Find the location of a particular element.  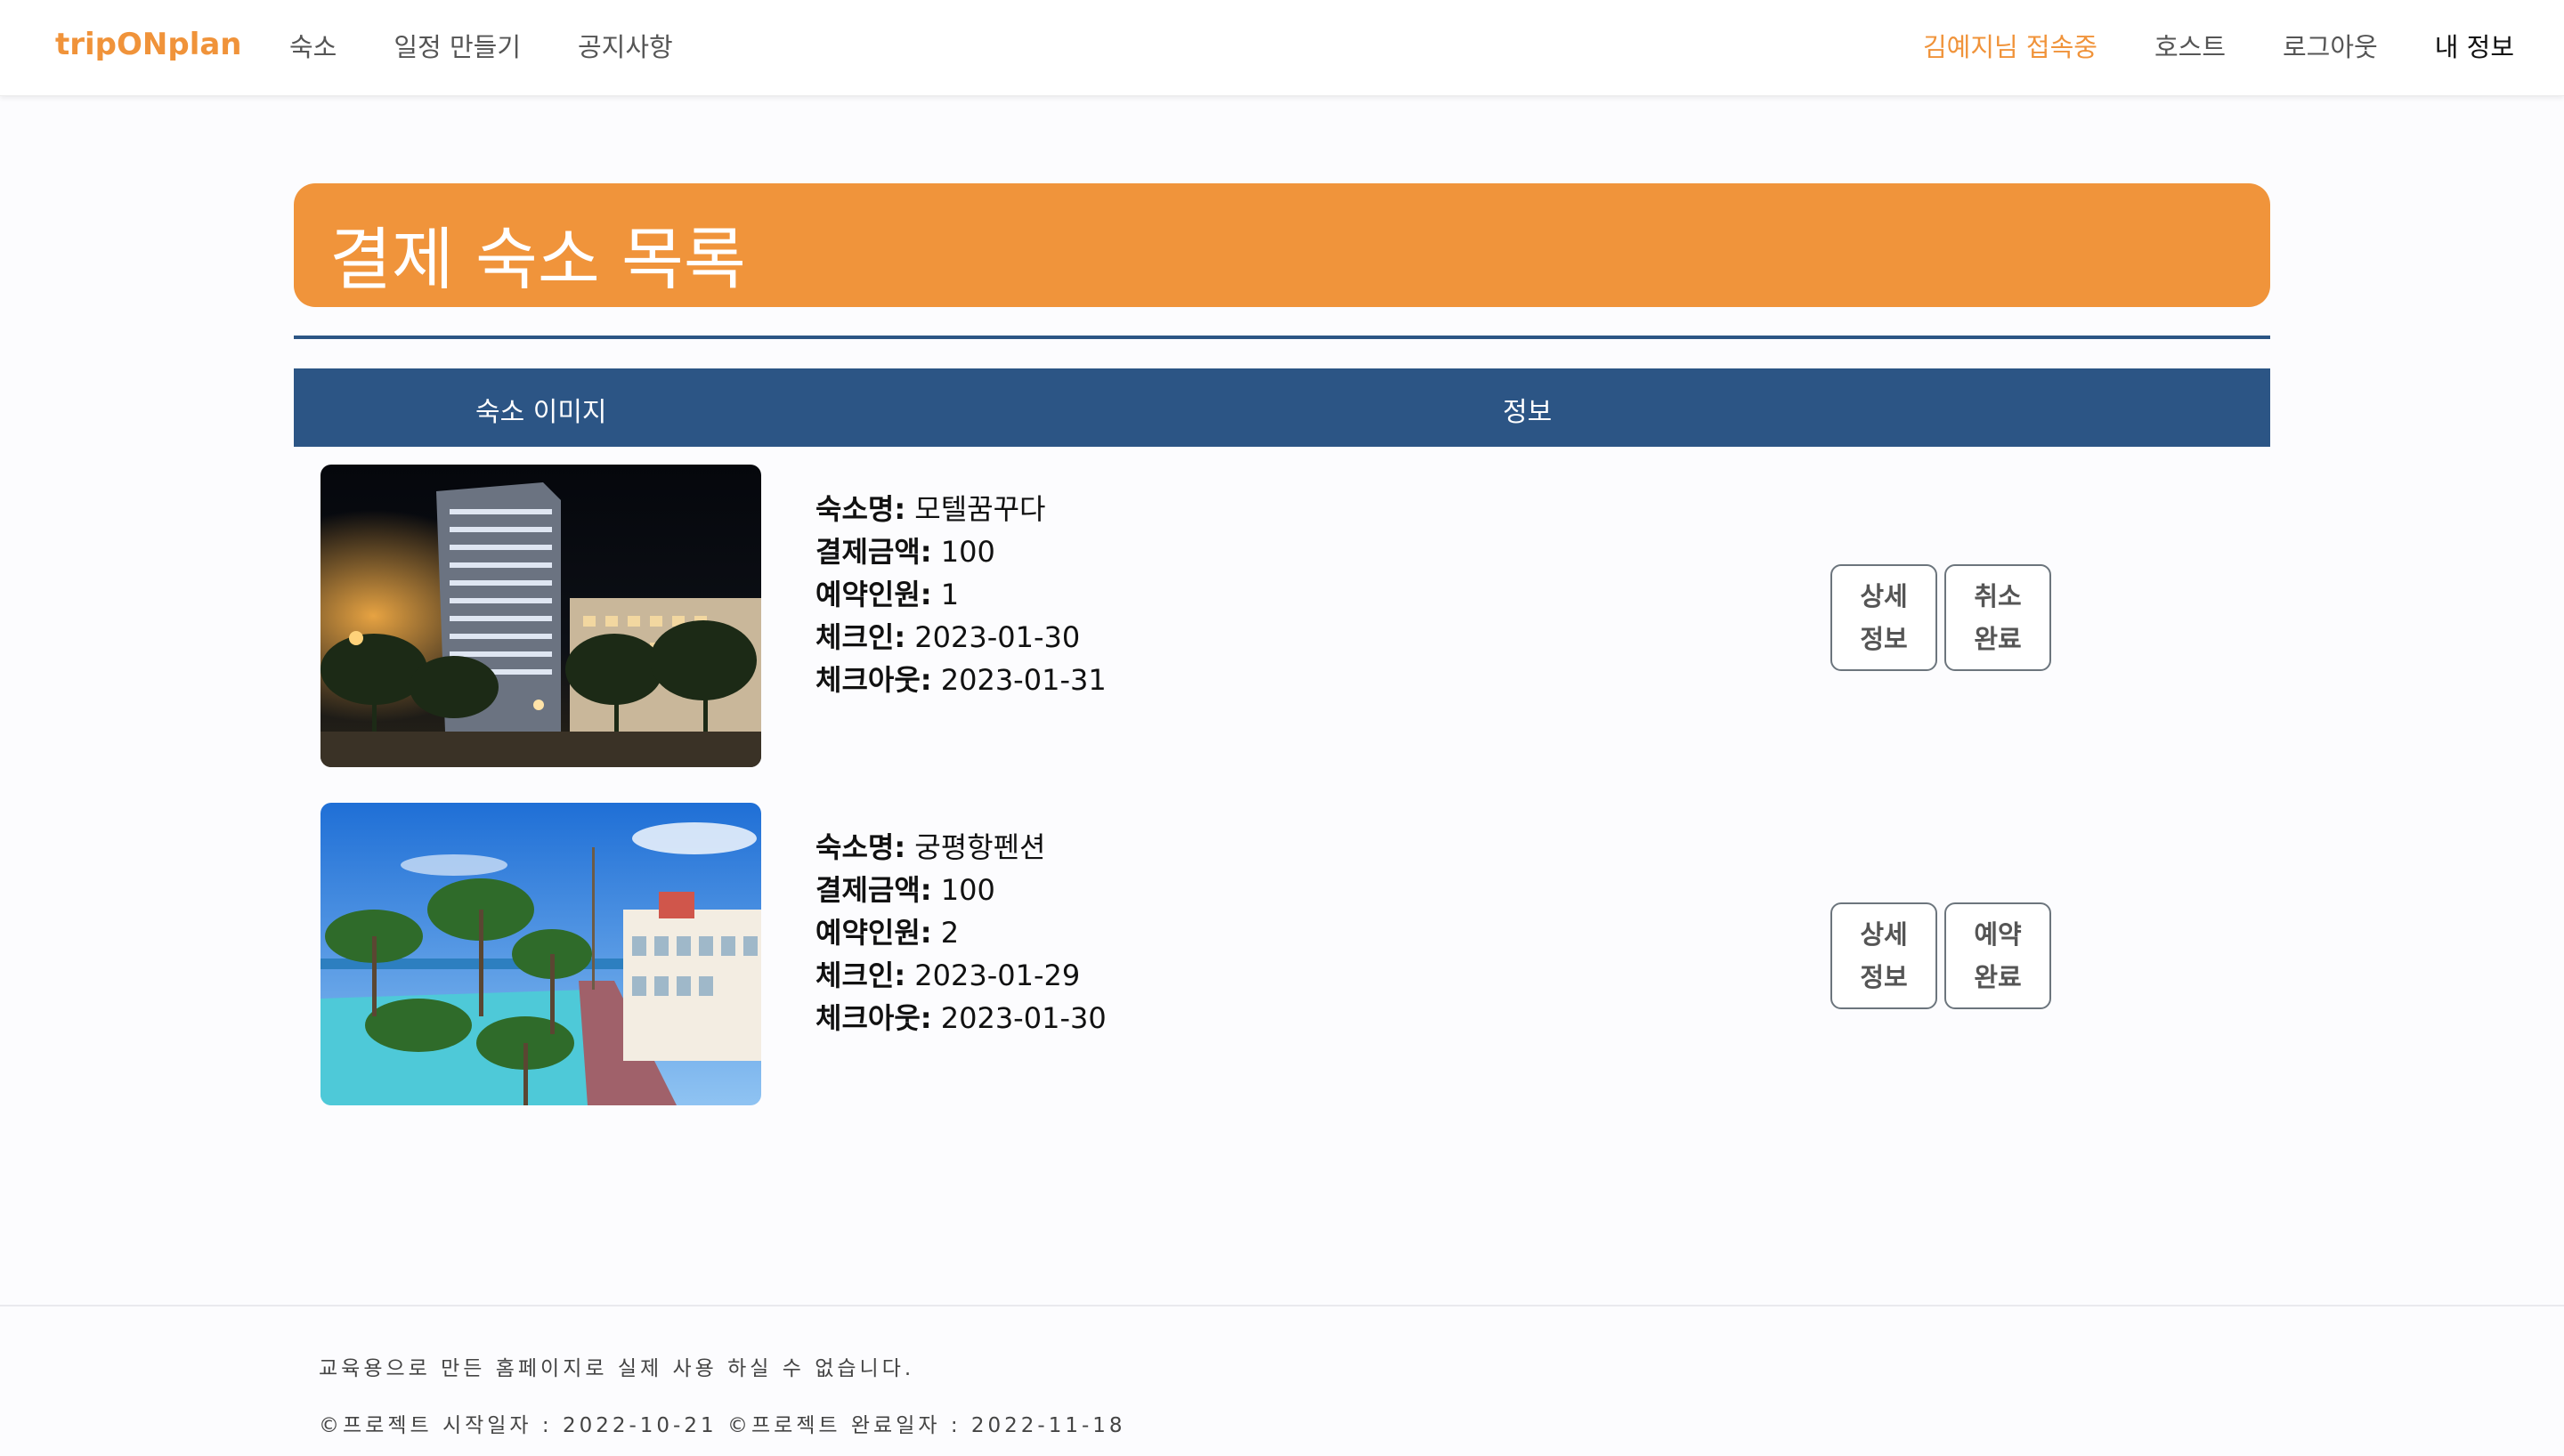

nav-left: 숙소 일정 만들기 공지사항 is located at coordinates (481, 45).